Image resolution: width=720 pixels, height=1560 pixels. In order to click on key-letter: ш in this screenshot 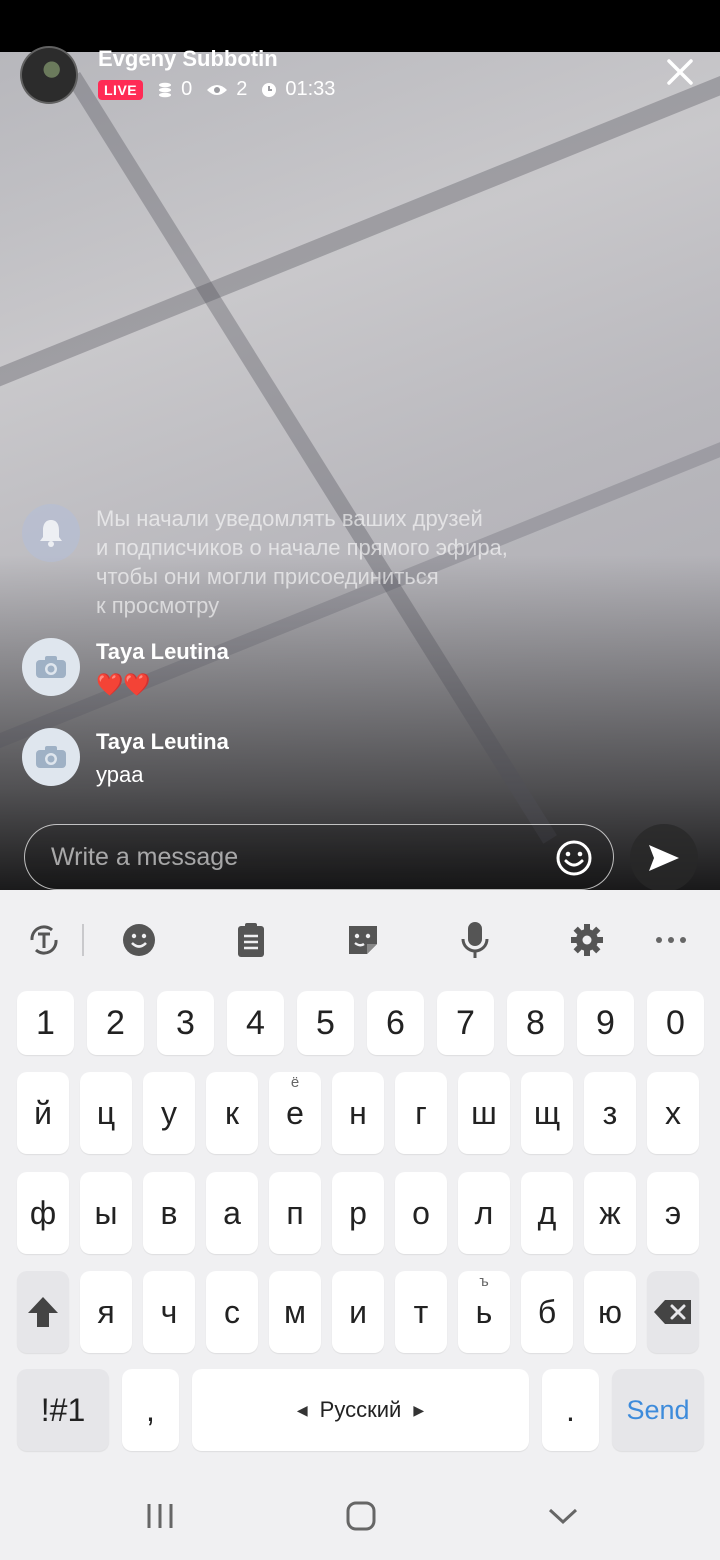, I will do `click(484, 1113)`.